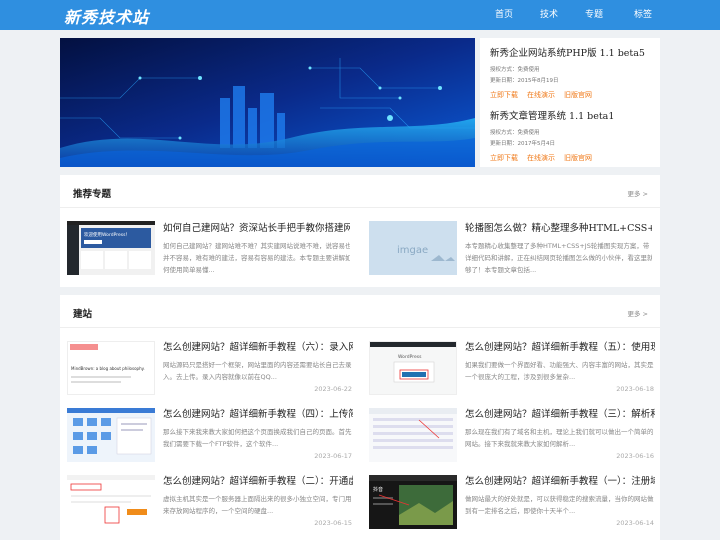 Image resolution: width=720 pixels, height=540 pixels. I want to click on software-date: 更新日期：2015年8月19日, so click(524, 81).